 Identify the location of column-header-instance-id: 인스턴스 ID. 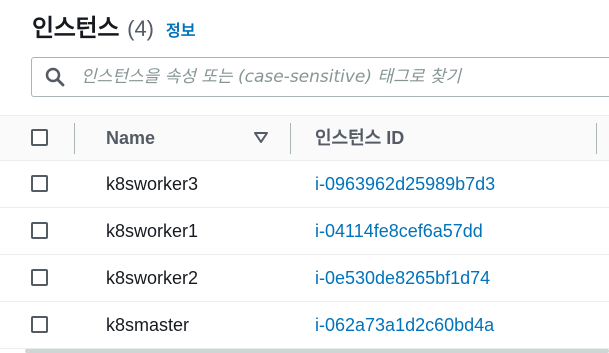
(359, 138).